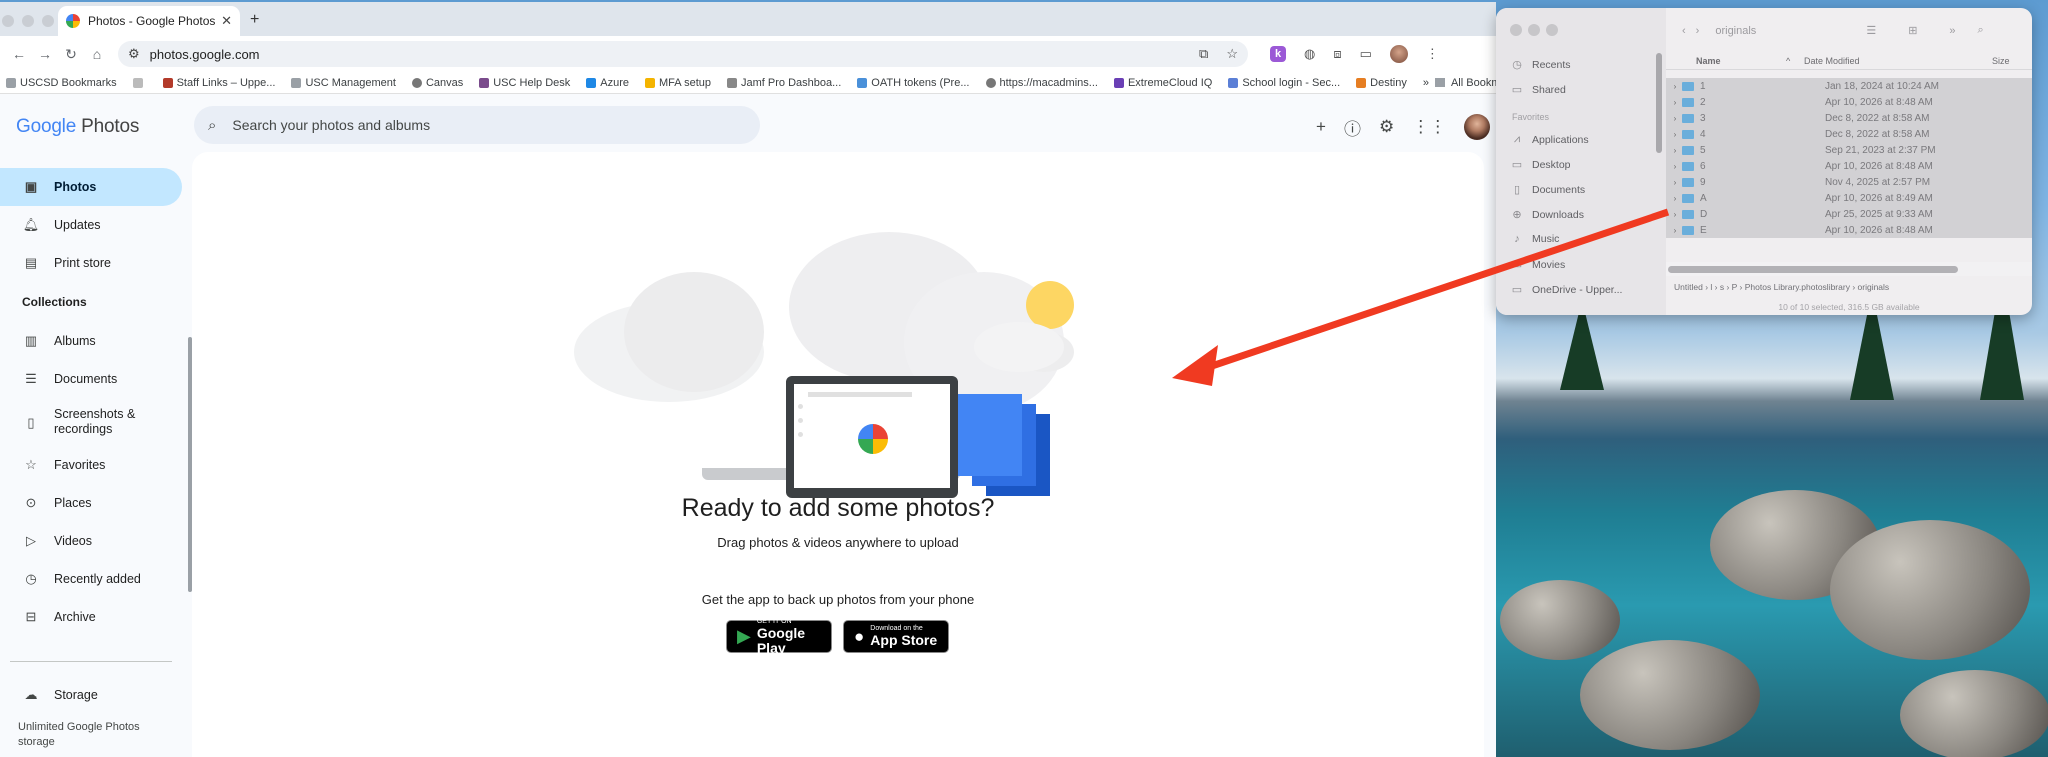  I want to click on back-icon: ←, so click(19, 54).